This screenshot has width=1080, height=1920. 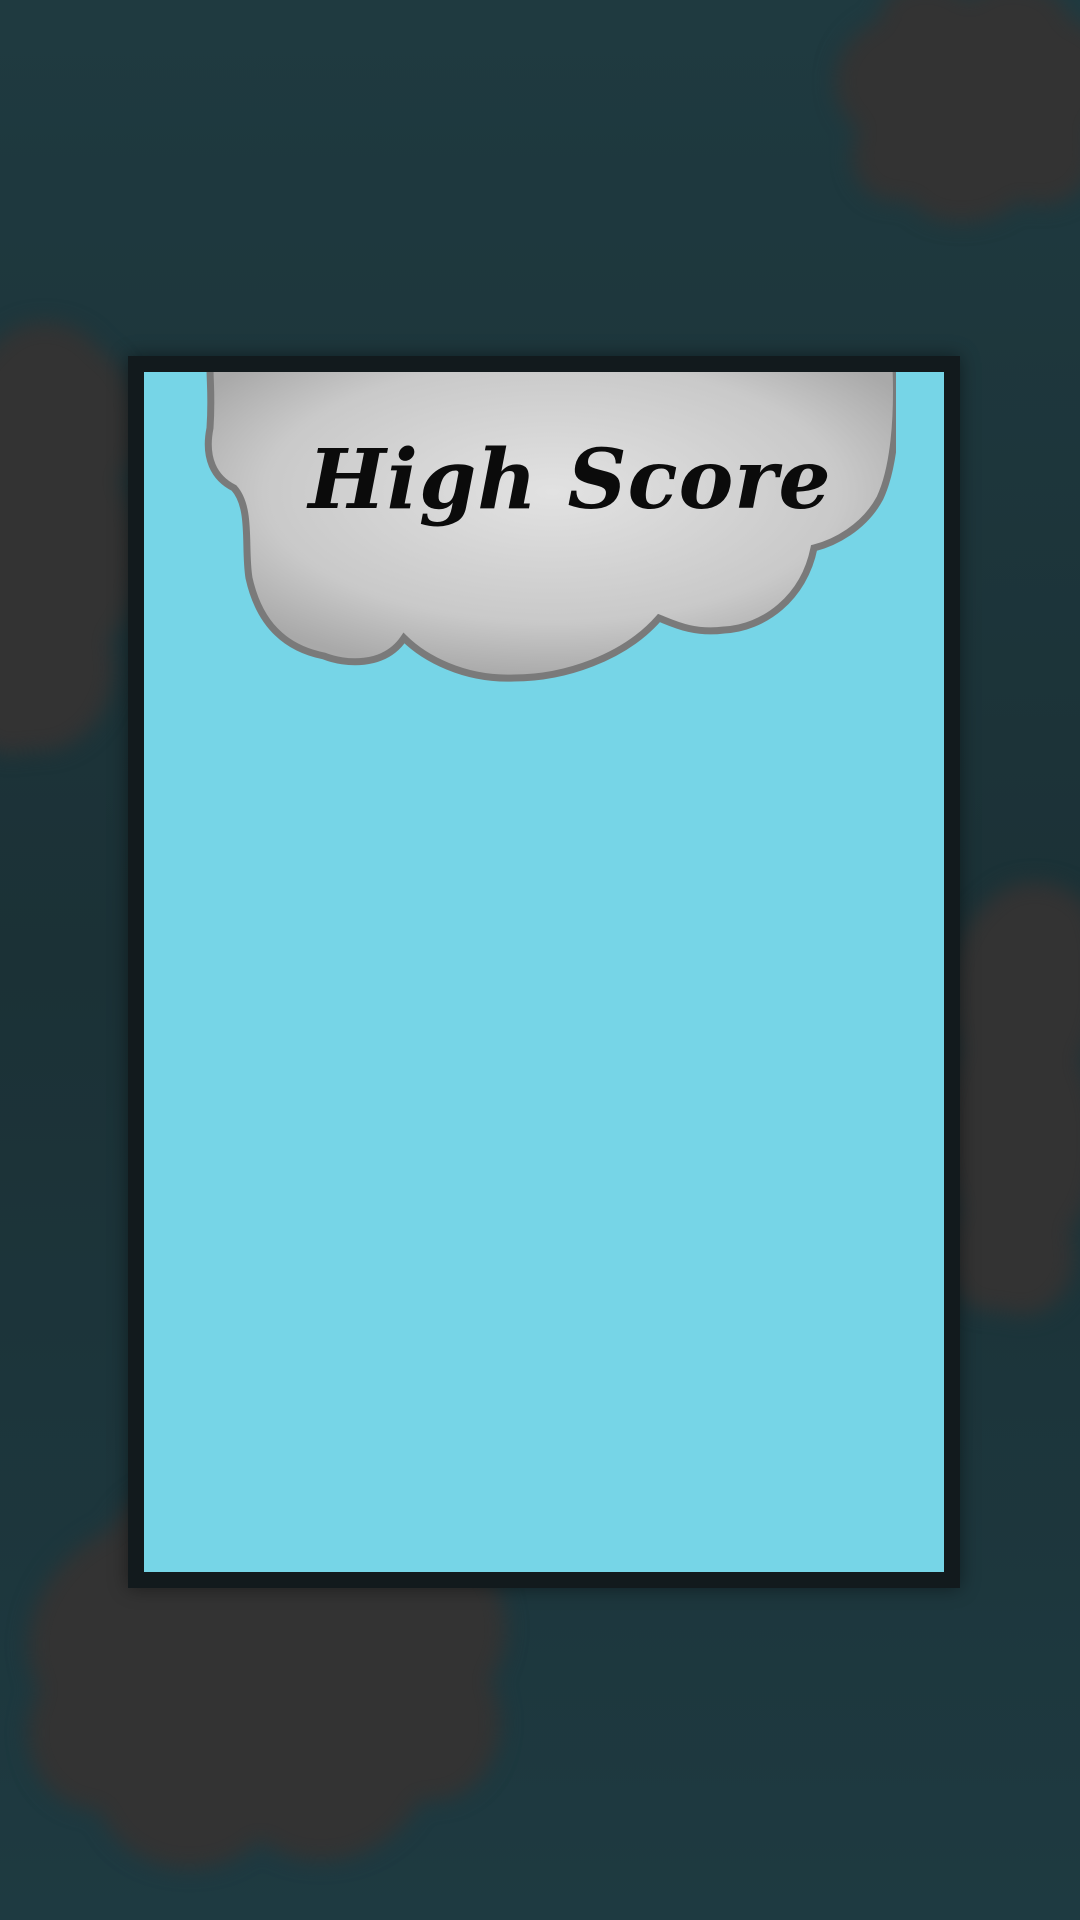 I want to click on cloud-icon, so click(x=550, y=527).